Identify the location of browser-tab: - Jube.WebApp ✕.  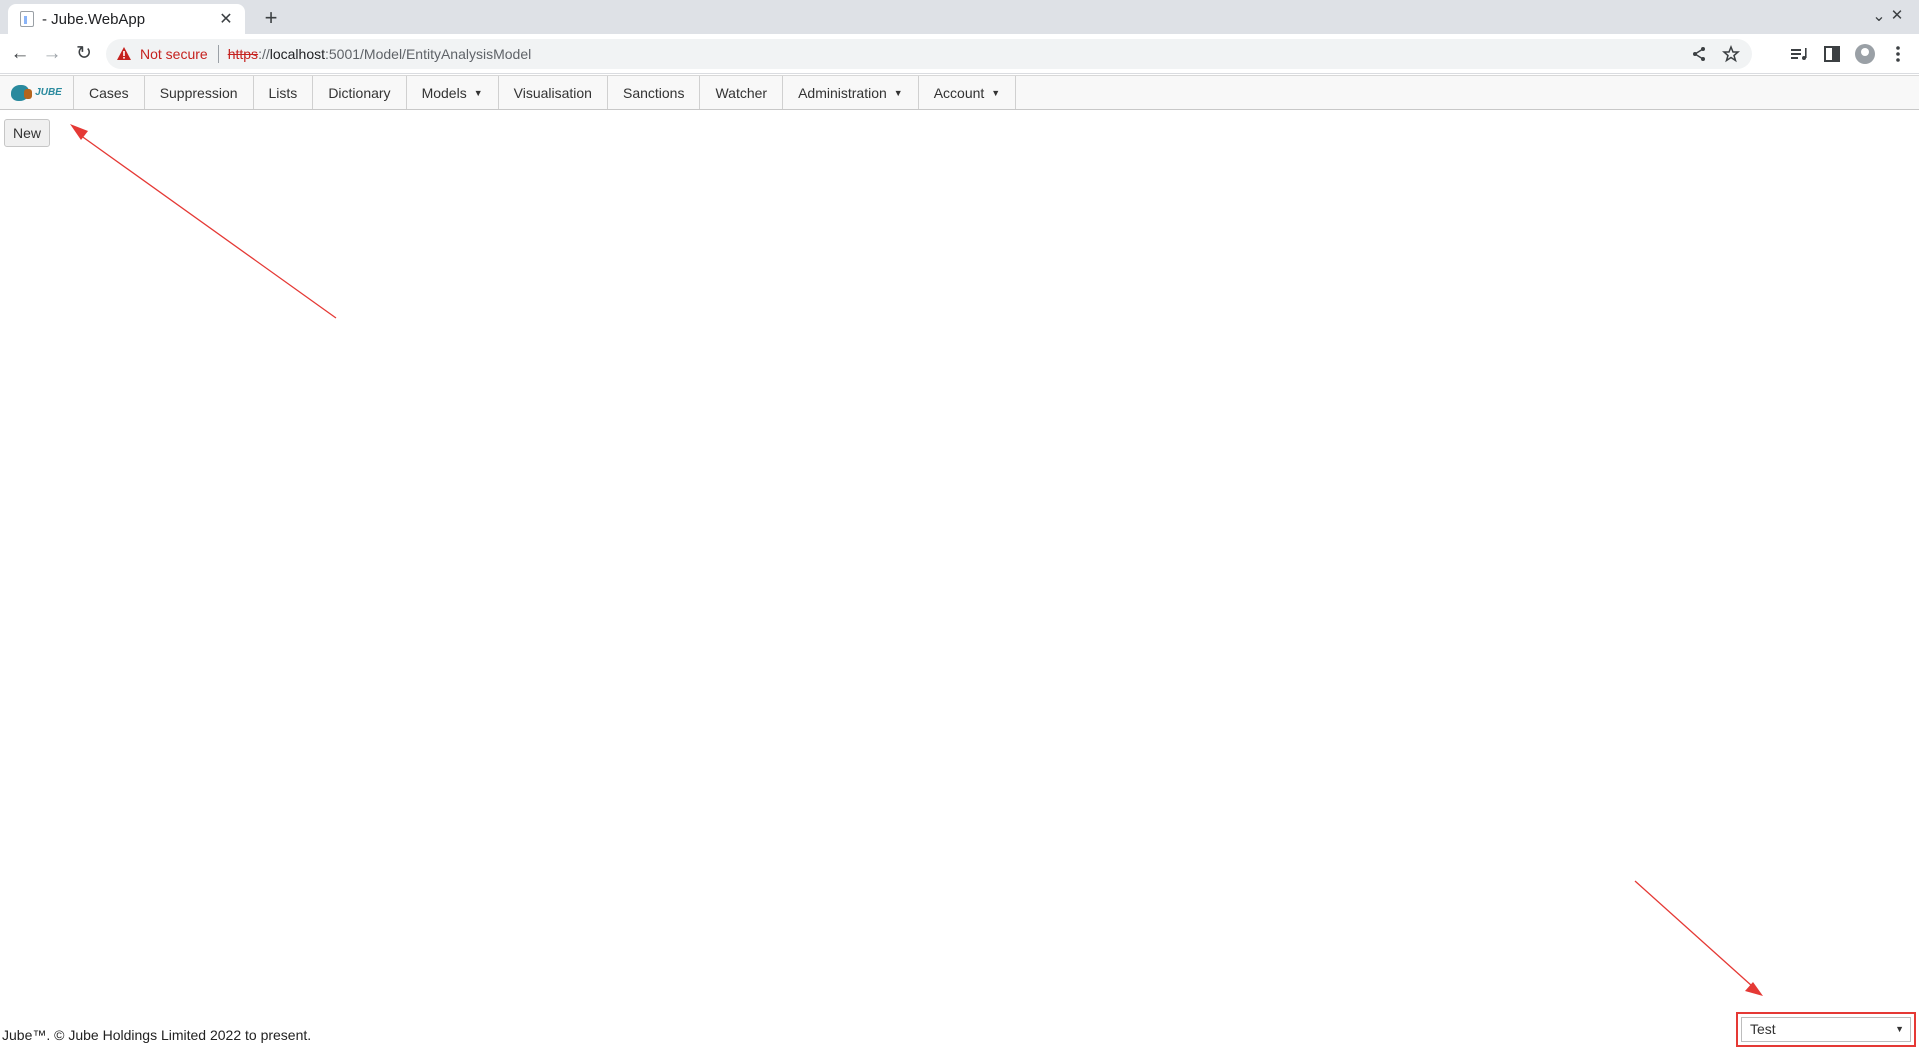
(126, 19).